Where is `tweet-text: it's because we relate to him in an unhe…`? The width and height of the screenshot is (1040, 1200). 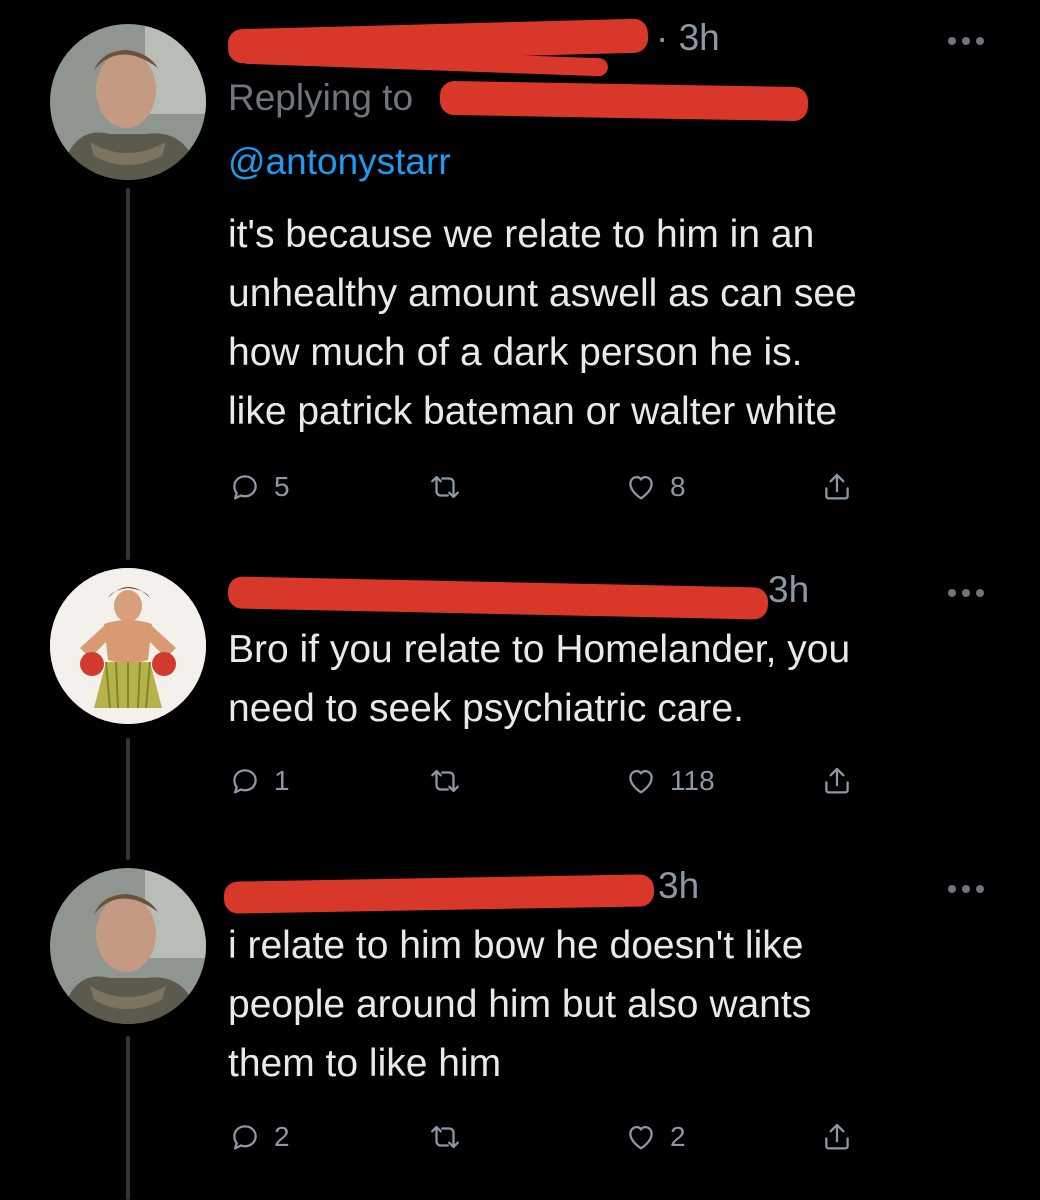
tweet-text: it's because we relate to him in an unhe… is located at coordinates (542, 323).